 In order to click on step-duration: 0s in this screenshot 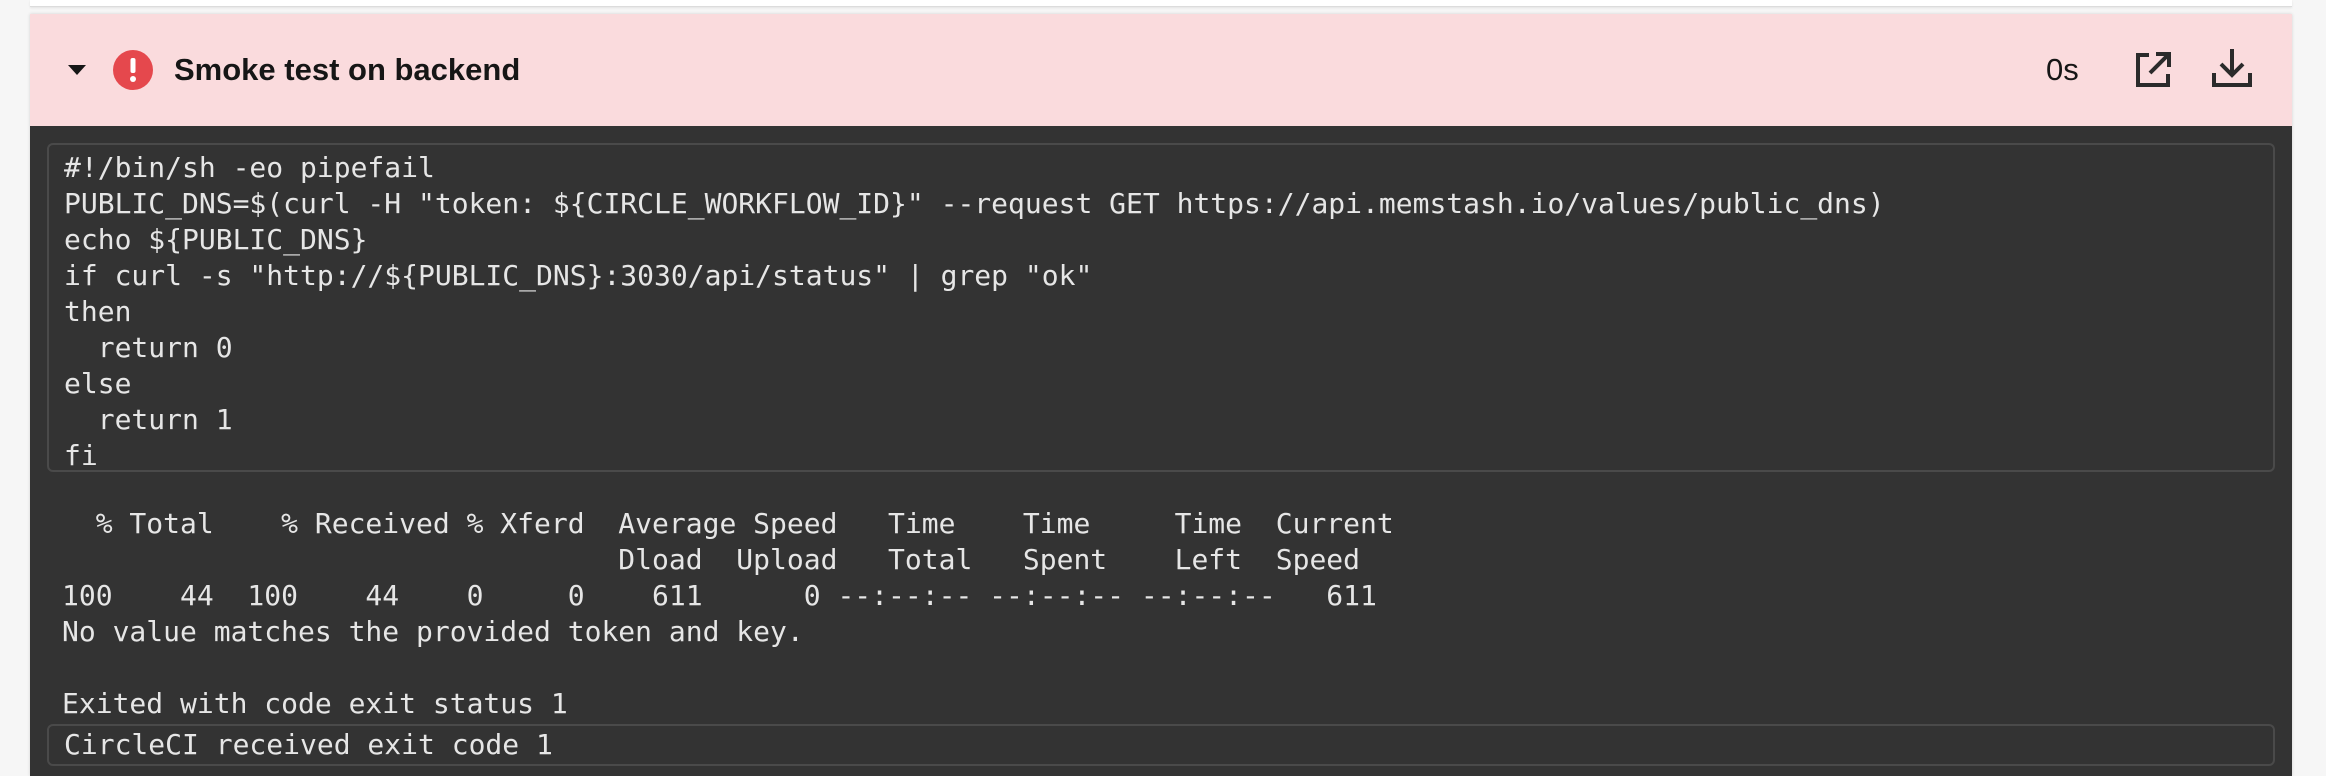, I will do `click(2062, 69)`.